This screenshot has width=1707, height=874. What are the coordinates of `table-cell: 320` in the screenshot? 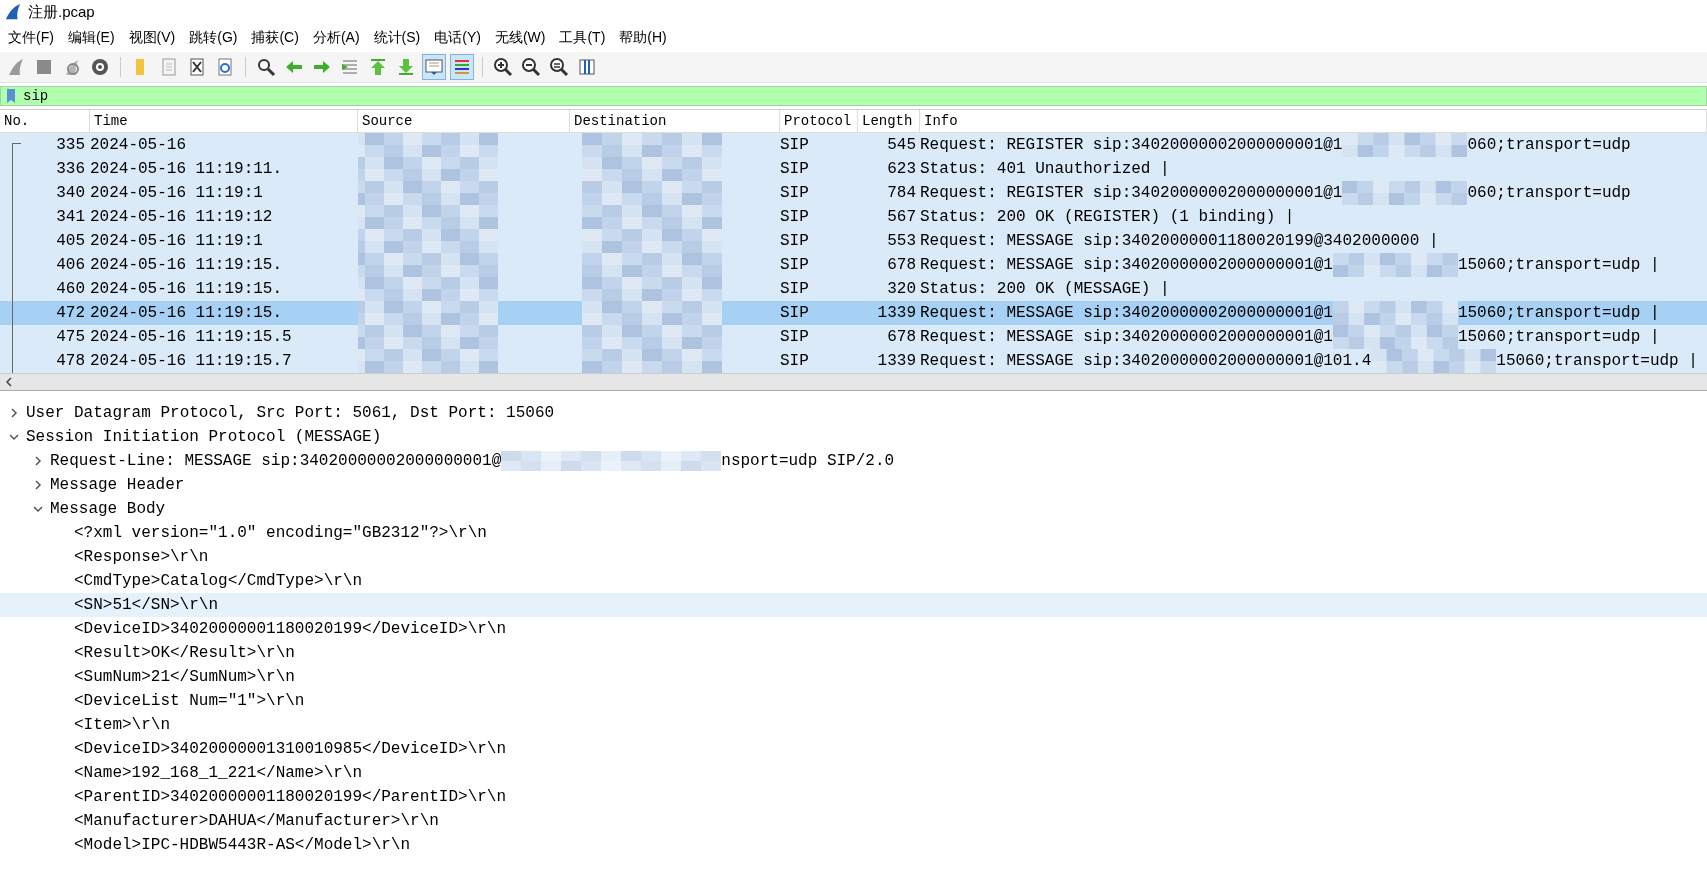 It's located at (901, 289).